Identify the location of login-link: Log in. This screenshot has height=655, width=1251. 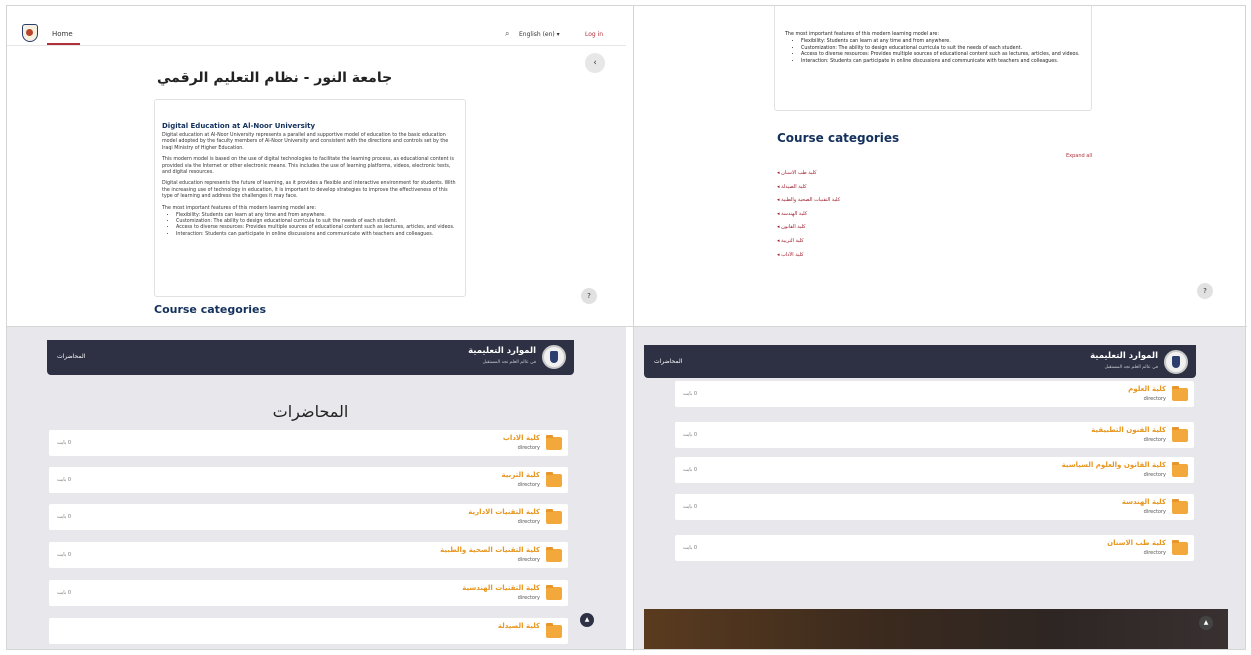
(594, 34).